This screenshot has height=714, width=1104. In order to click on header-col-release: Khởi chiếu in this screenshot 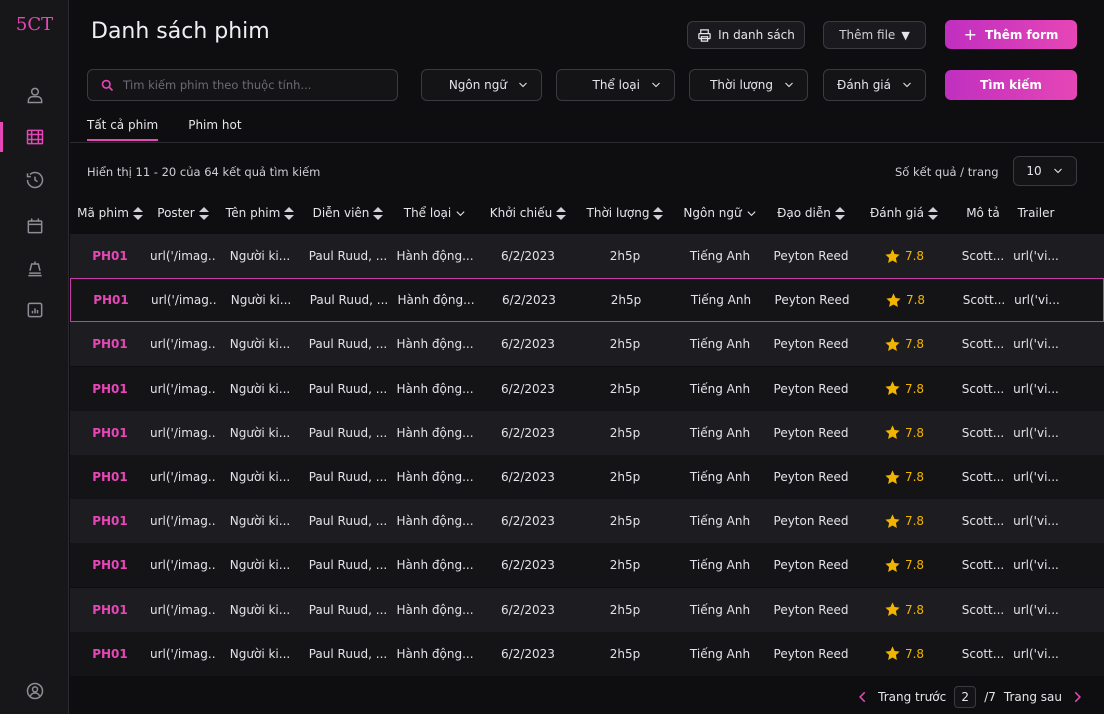, I will do `click(528, 213)`.